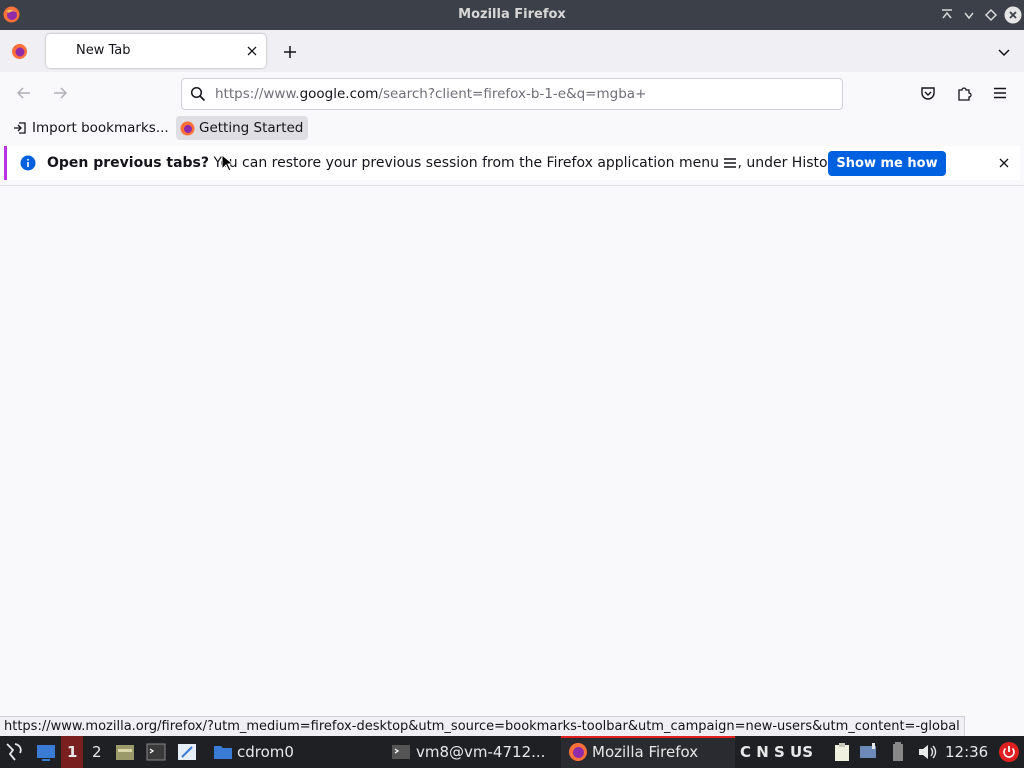  I want to click on workspace-1-label: 1, so click(72, 752).